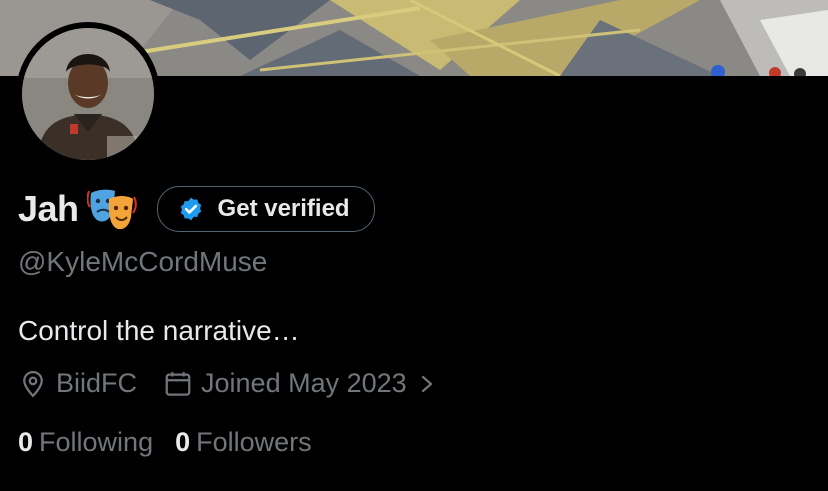 The height and width of the screenshot is (491, 828). I want to click on joined-date: Joined May 2023, so click(304, 383).